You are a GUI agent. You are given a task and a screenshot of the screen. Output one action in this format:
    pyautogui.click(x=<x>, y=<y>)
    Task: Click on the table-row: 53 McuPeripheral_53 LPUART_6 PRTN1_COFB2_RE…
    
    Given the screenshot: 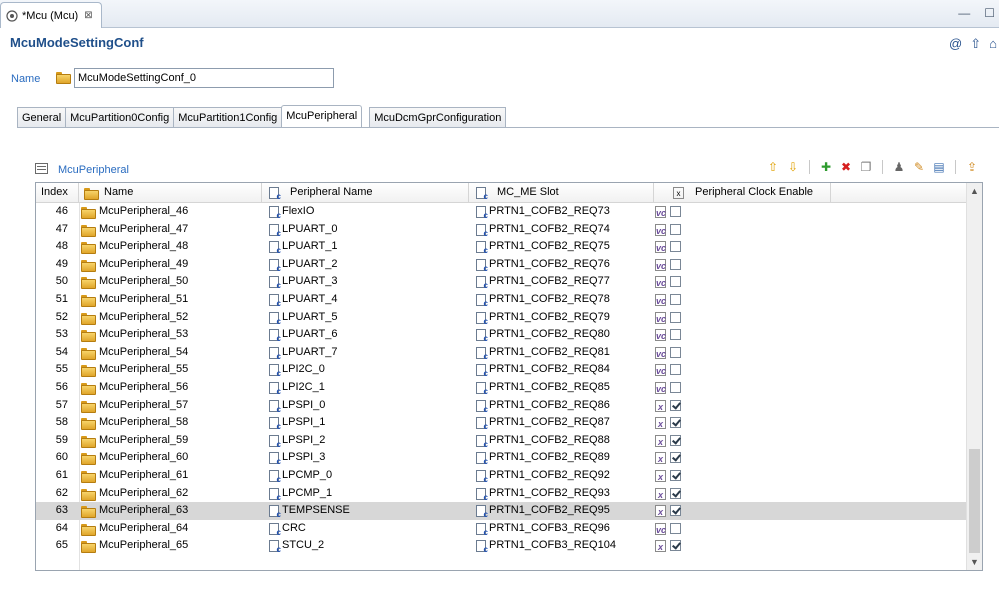 What is the action you would take?
    pyautogui.click(x=501, y=335)
    